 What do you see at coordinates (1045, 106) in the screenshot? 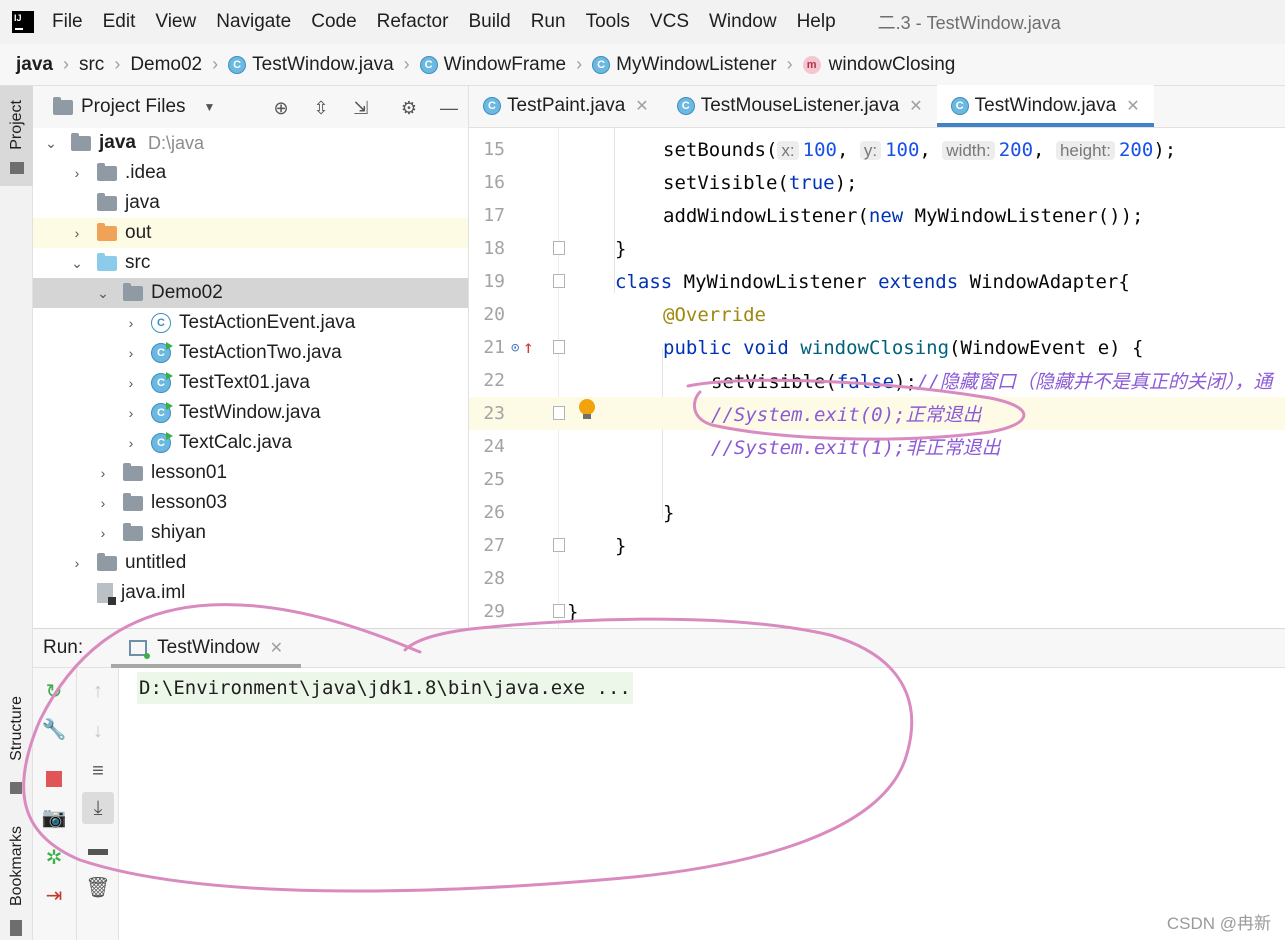
I see `tab-testwindow: C TestWindow.java ✕` at bounding box center [1045, 106].